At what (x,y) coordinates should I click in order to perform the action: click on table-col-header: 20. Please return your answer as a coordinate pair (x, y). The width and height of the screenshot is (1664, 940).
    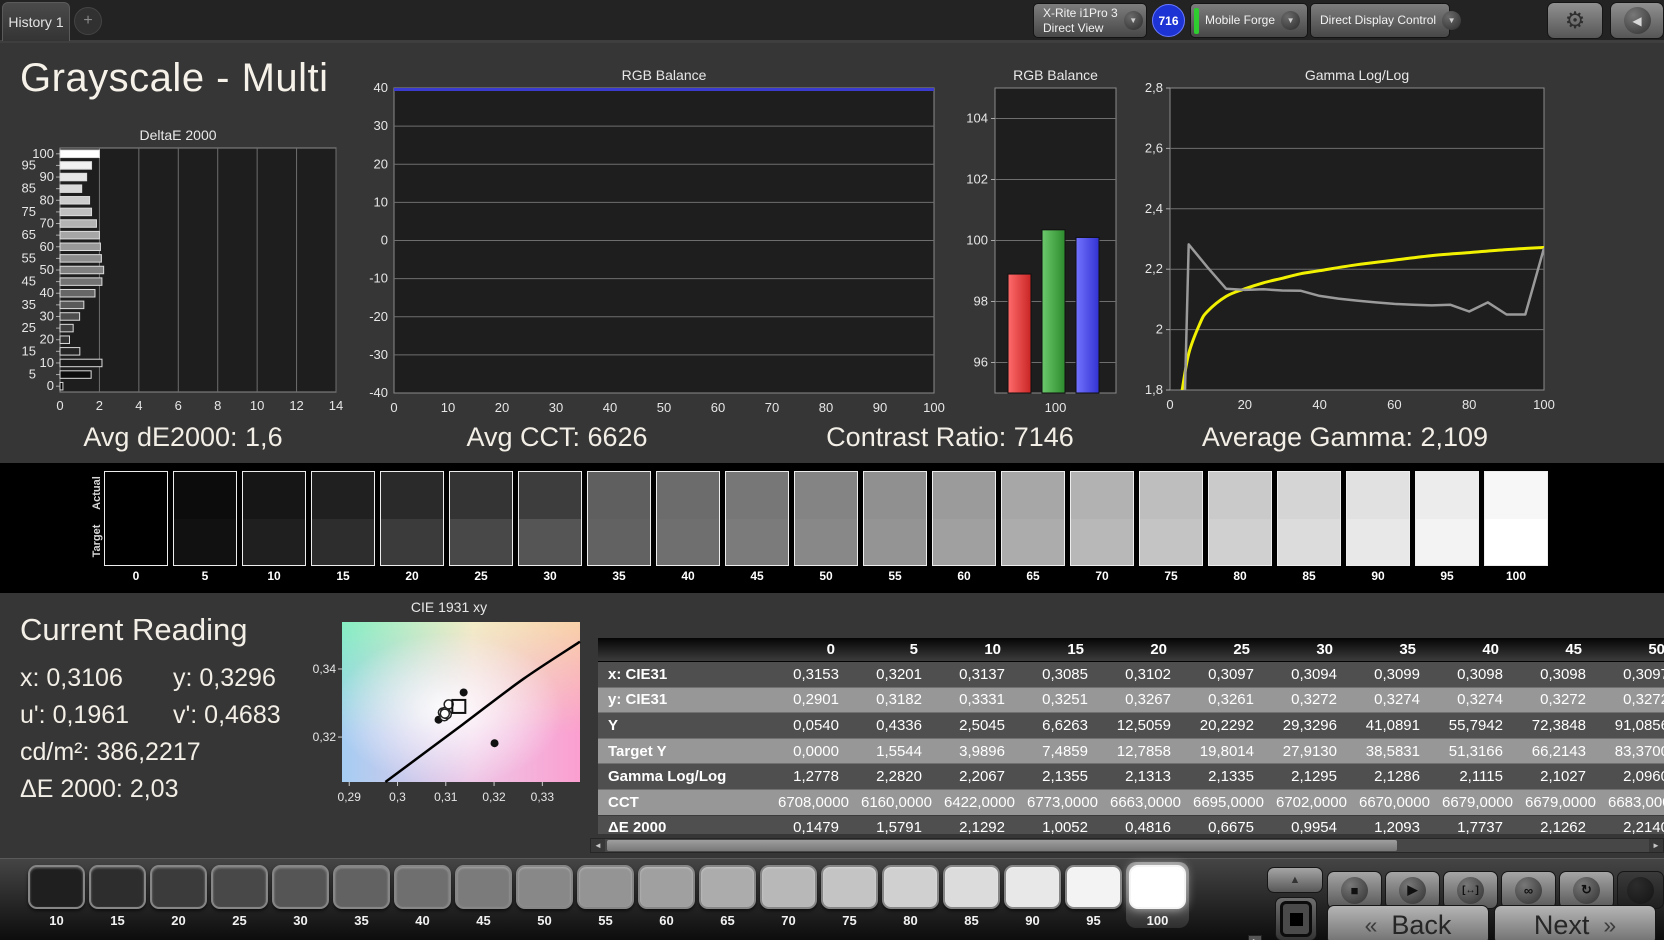
    Looking at the image, I should click on (1151, 650).